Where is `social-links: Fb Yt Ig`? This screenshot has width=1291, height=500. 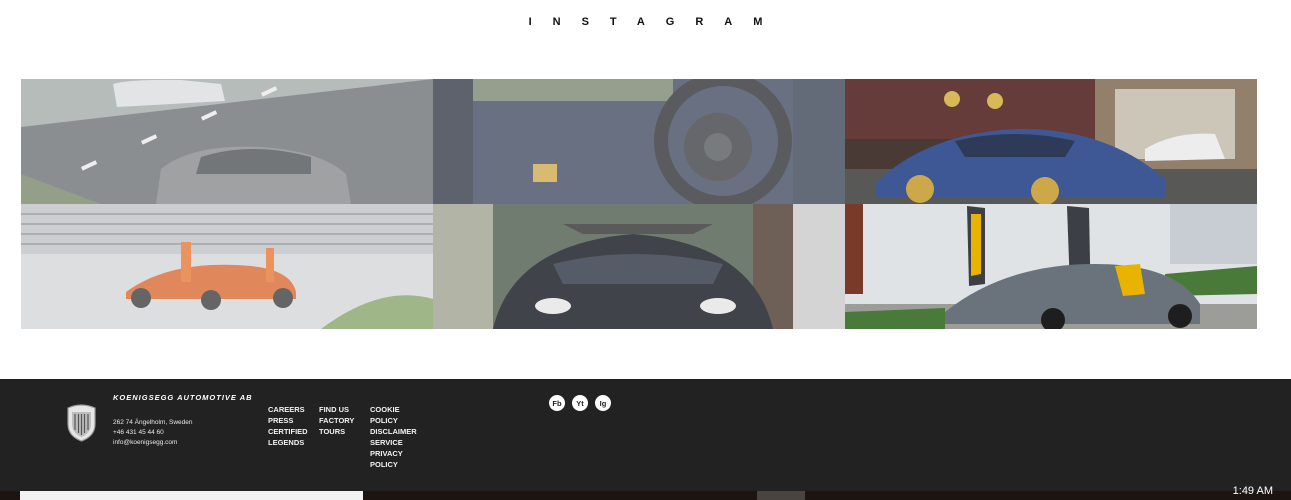 social-links: Fb Yt Ig is located at coordinates (580, 403).